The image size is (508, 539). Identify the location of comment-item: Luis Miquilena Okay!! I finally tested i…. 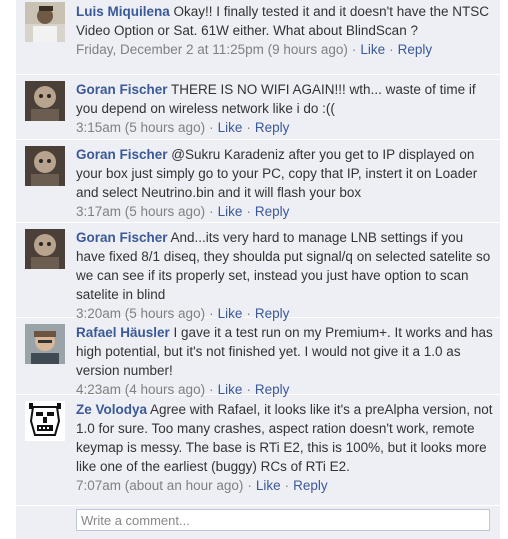
(258, 37).